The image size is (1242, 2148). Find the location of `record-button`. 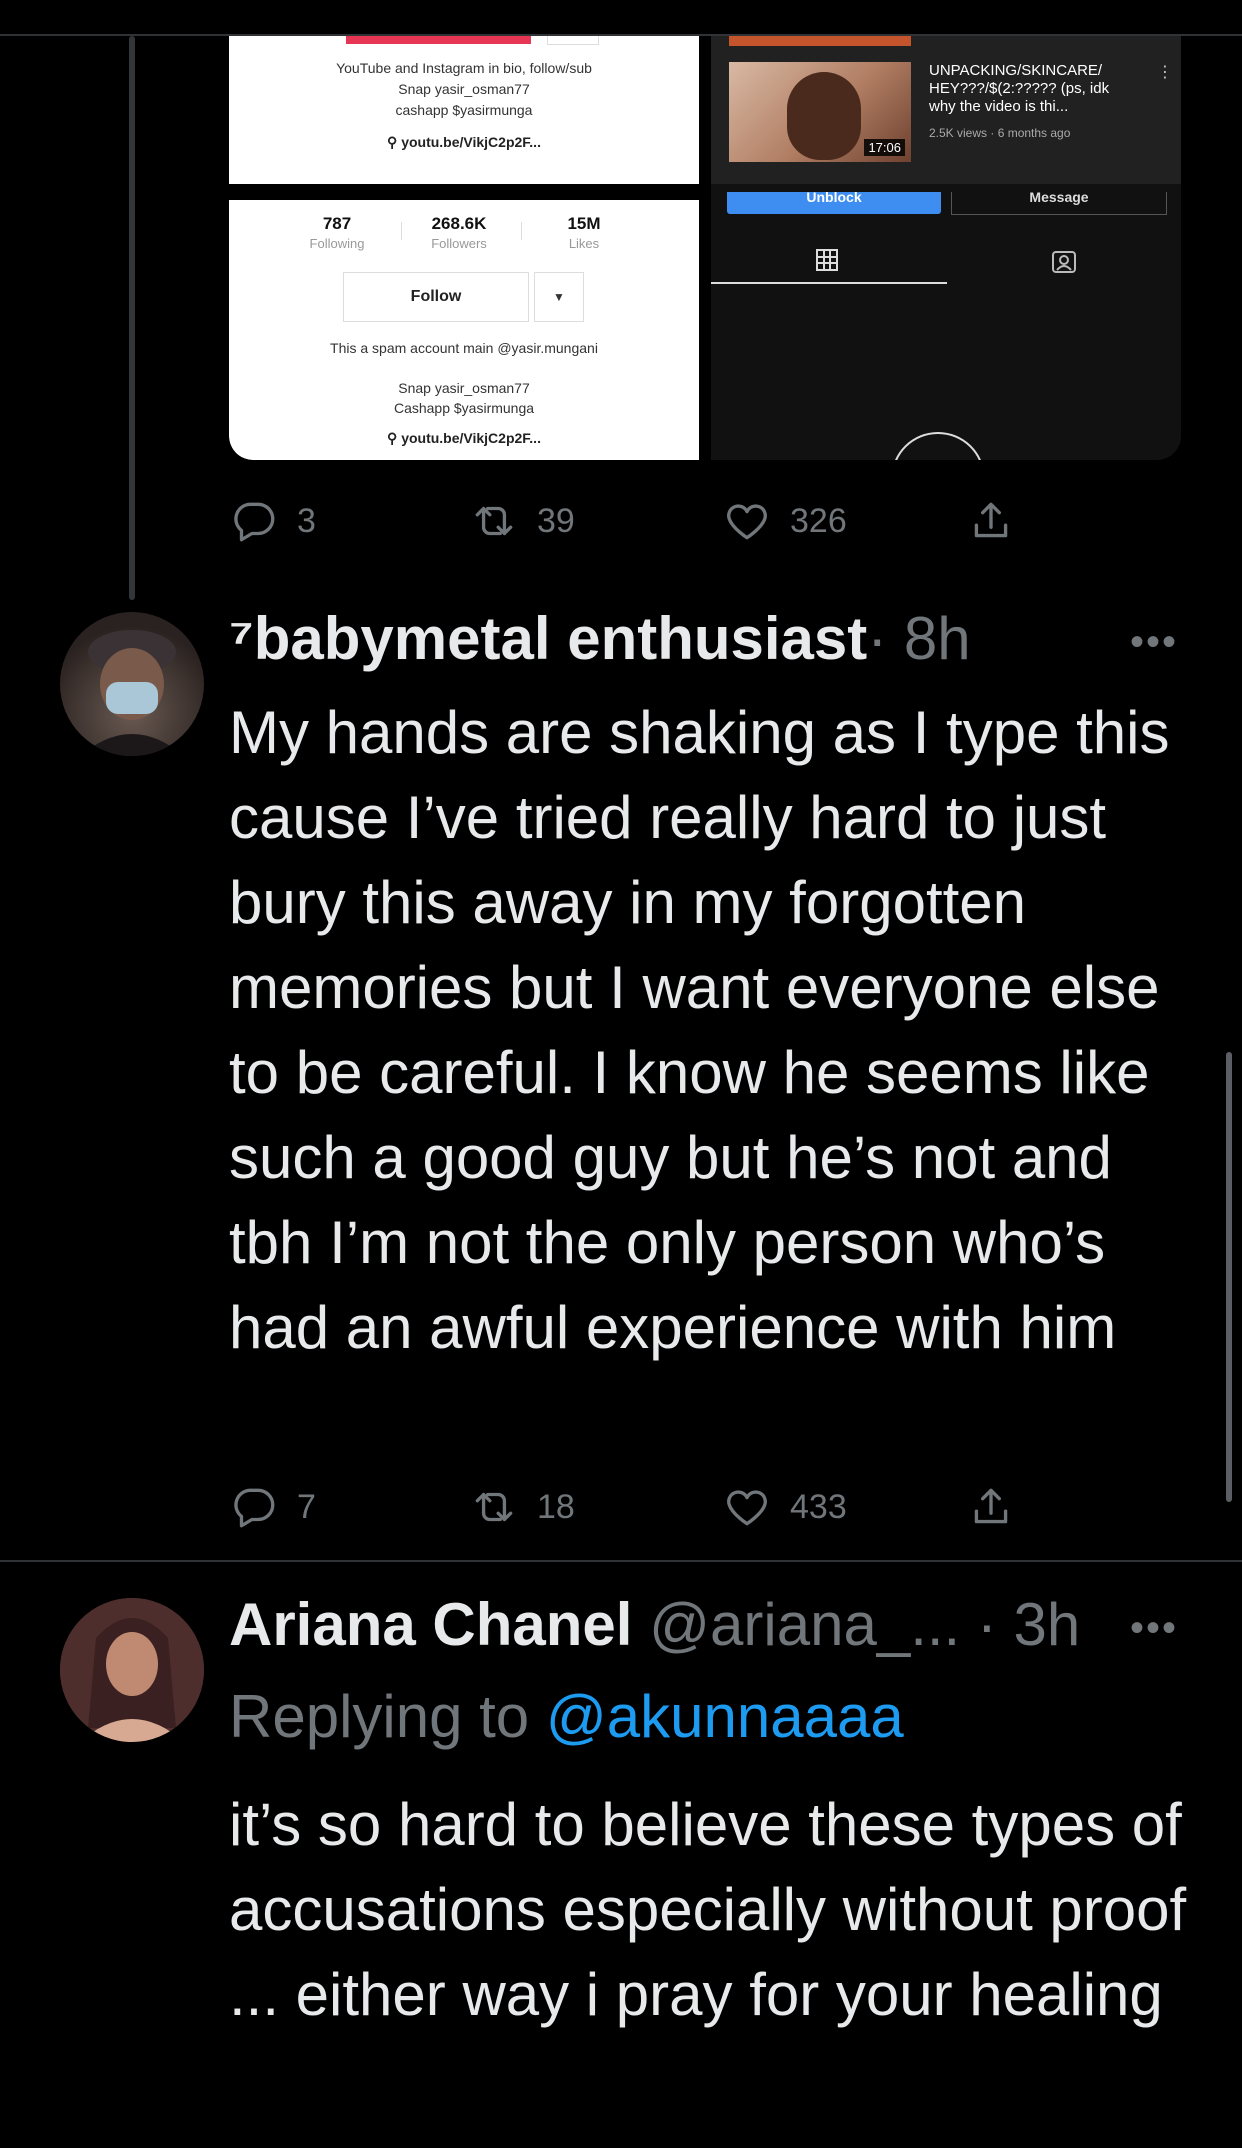

record-button is located at coordinates (938, 446).